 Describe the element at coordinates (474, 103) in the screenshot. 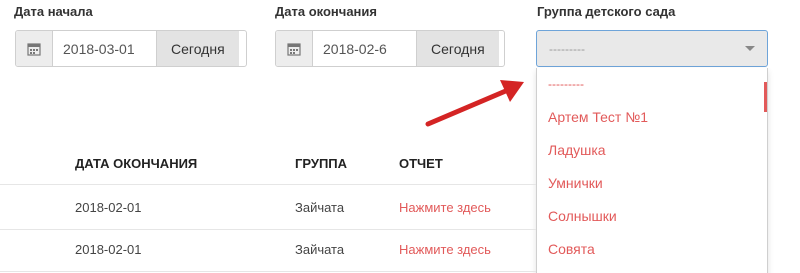

I see `annotation-arrow` at that location.